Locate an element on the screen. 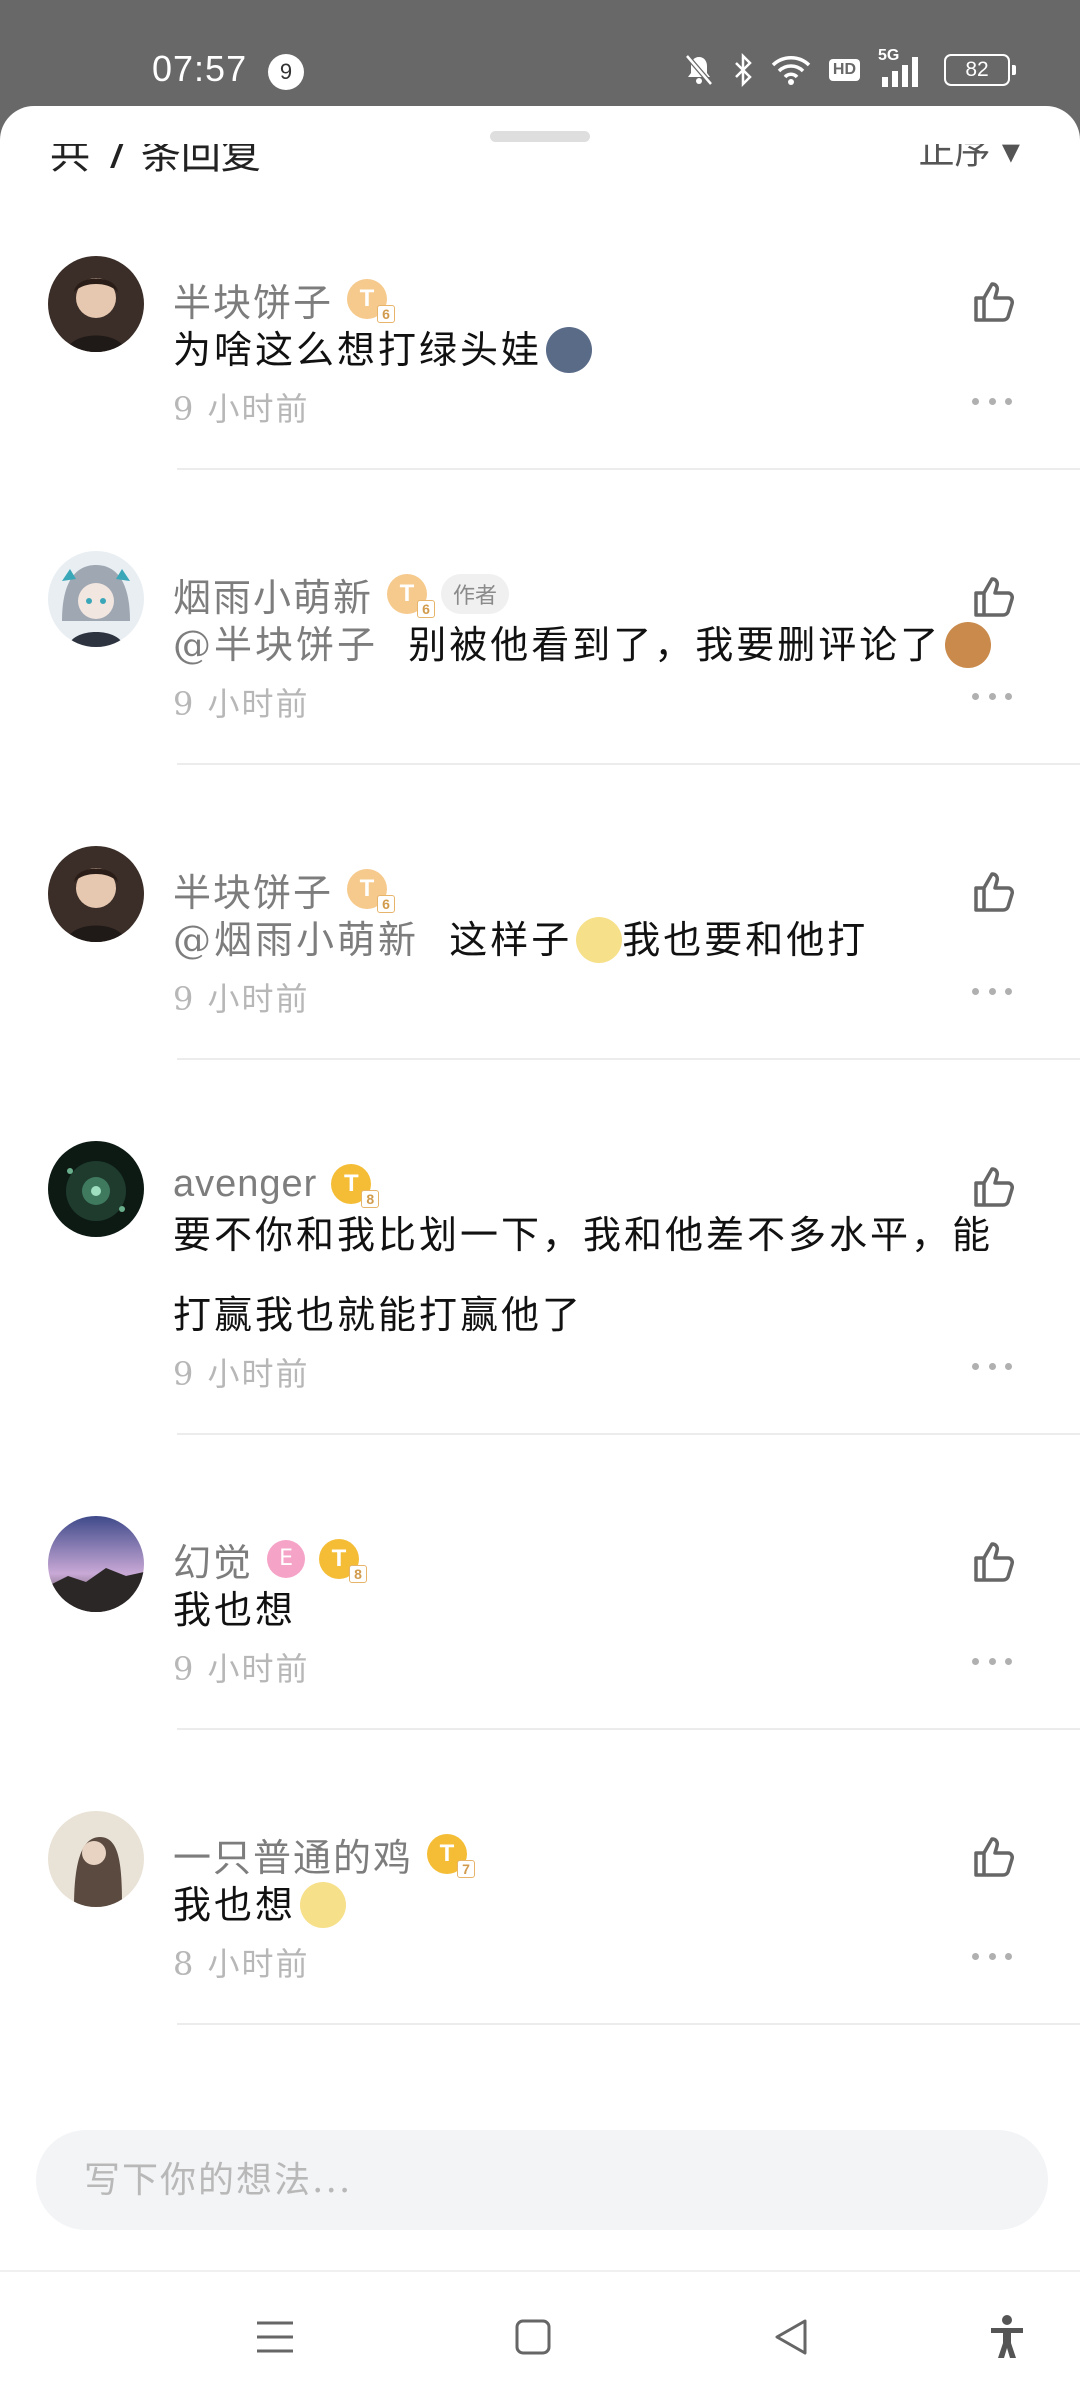 Image resolution: width=1080 pixels, height=2402 pixels. mute-bell-icon is located at coordinates (698, 70).